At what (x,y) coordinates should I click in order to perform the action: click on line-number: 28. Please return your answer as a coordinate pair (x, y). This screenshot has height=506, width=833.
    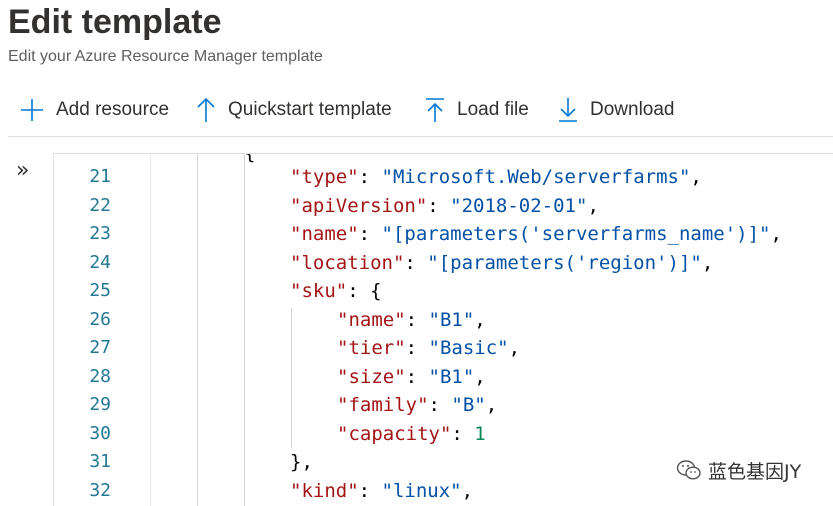
    Looking at the image, I should click on (100, 376).